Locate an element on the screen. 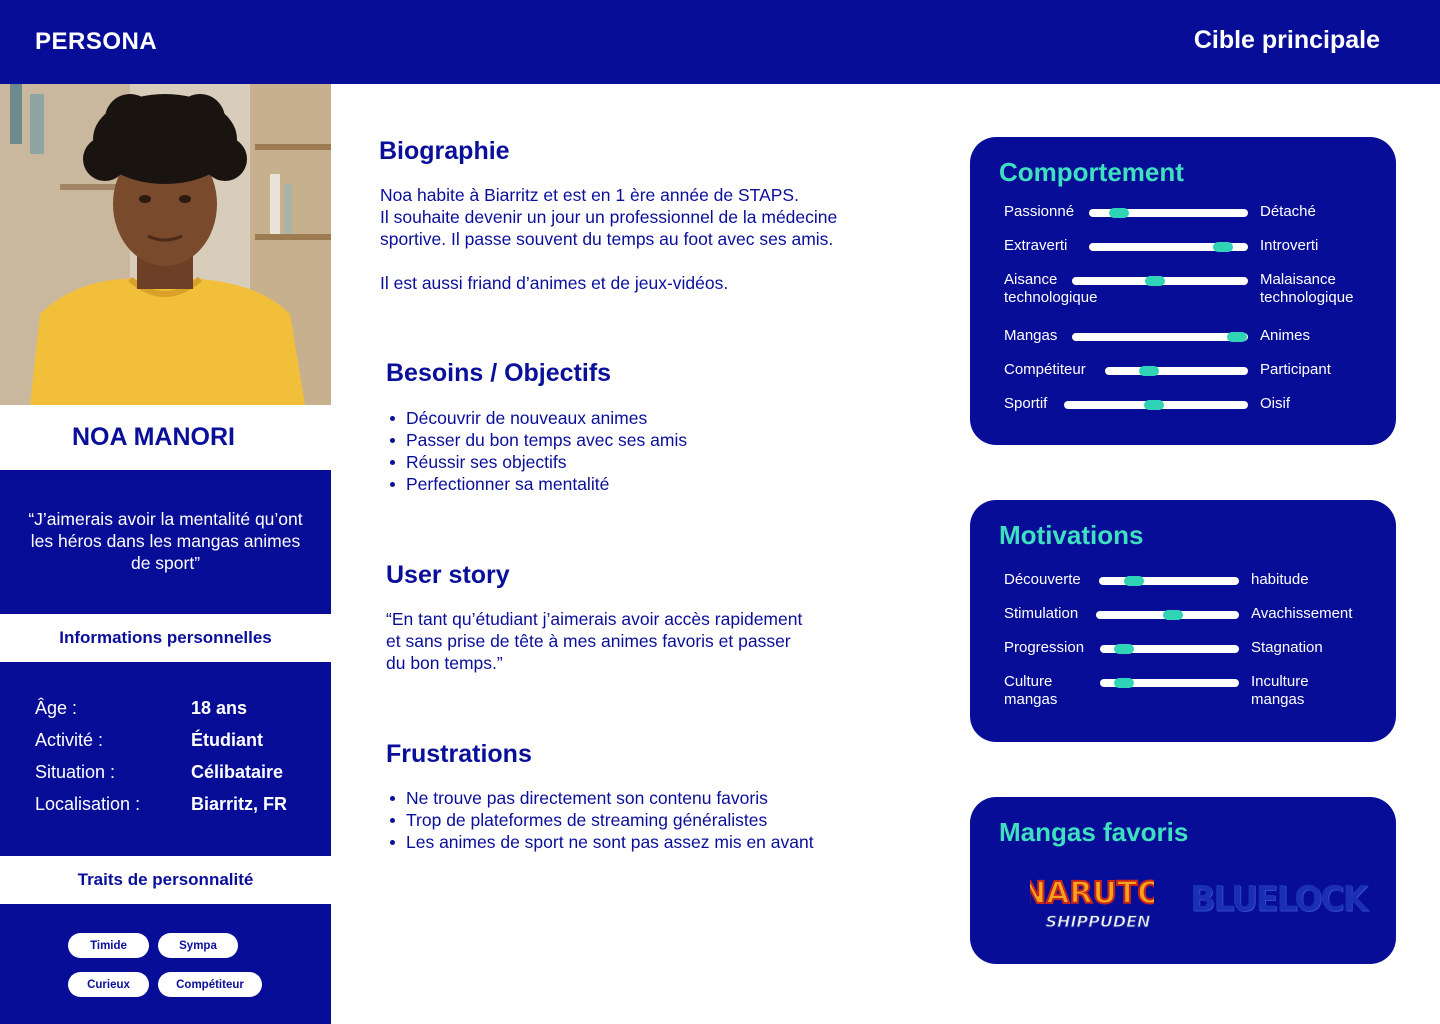  info-key: Situation : is located at coordinates (75, 772).